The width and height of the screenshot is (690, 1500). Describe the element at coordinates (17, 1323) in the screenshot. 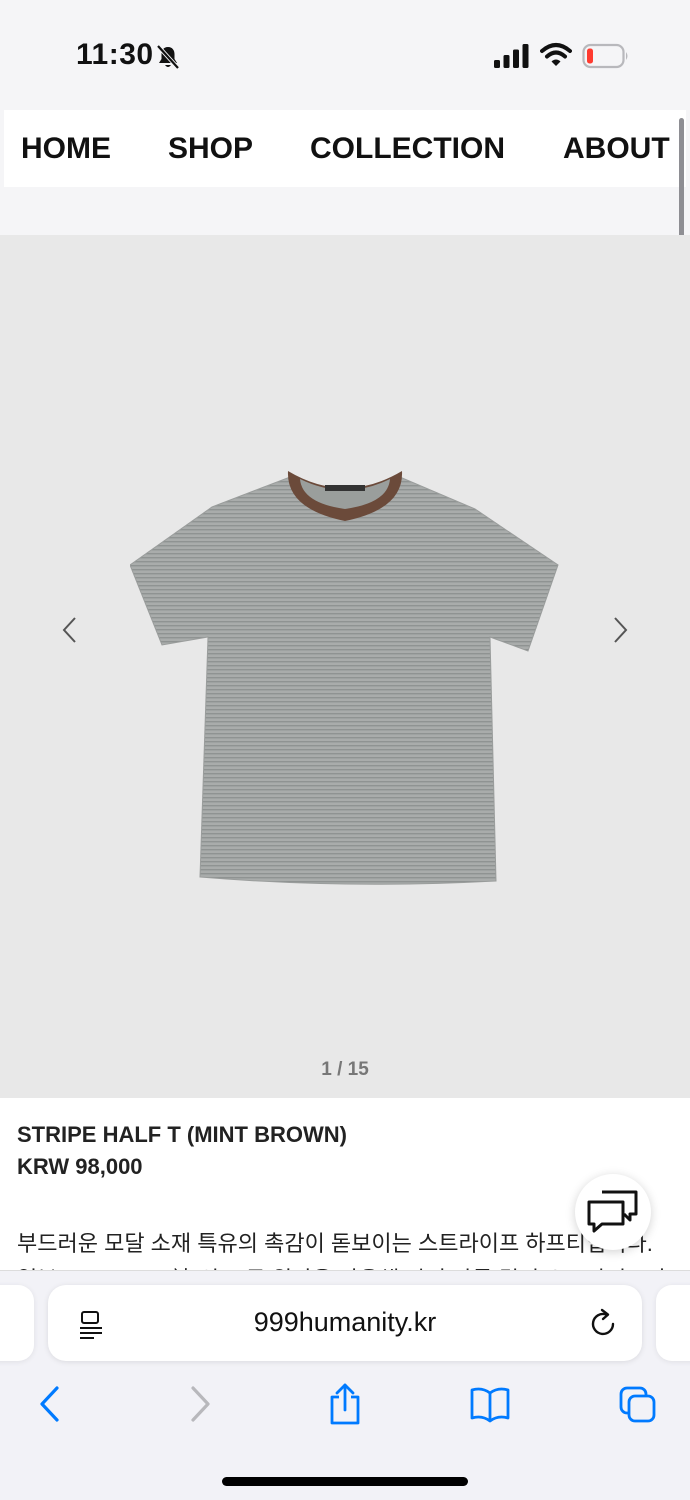

I see `previous-tab-preview` at that location.